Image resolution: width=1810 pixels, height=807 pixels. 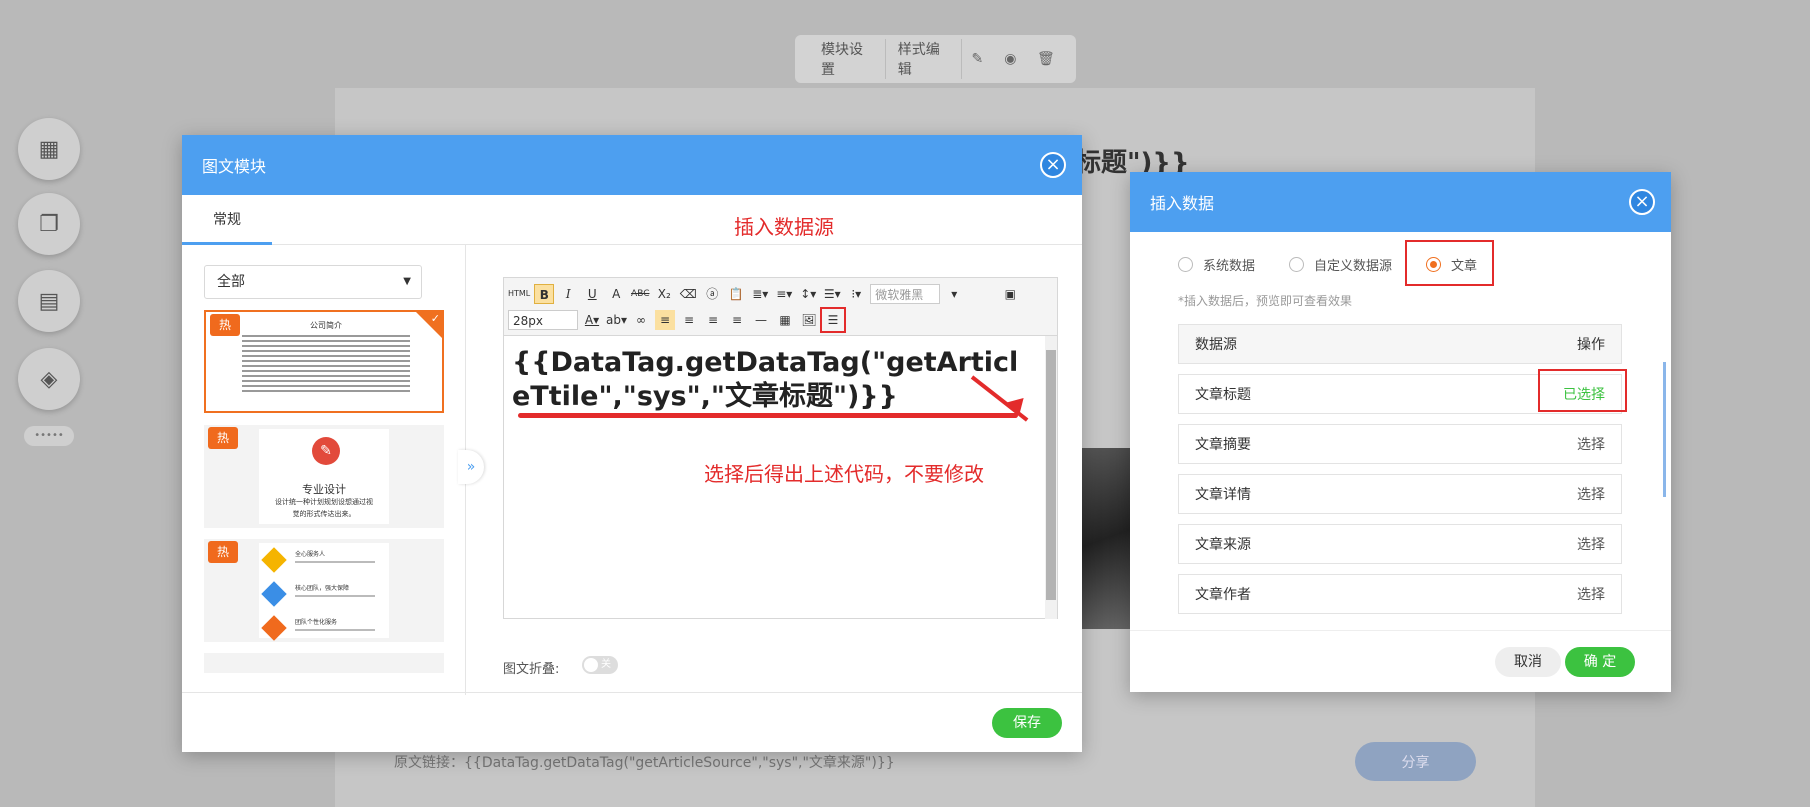 What do you see at coordinates (324, 663) in the screenshot?
I see `template-item-more` at bounding box center [324, 663].